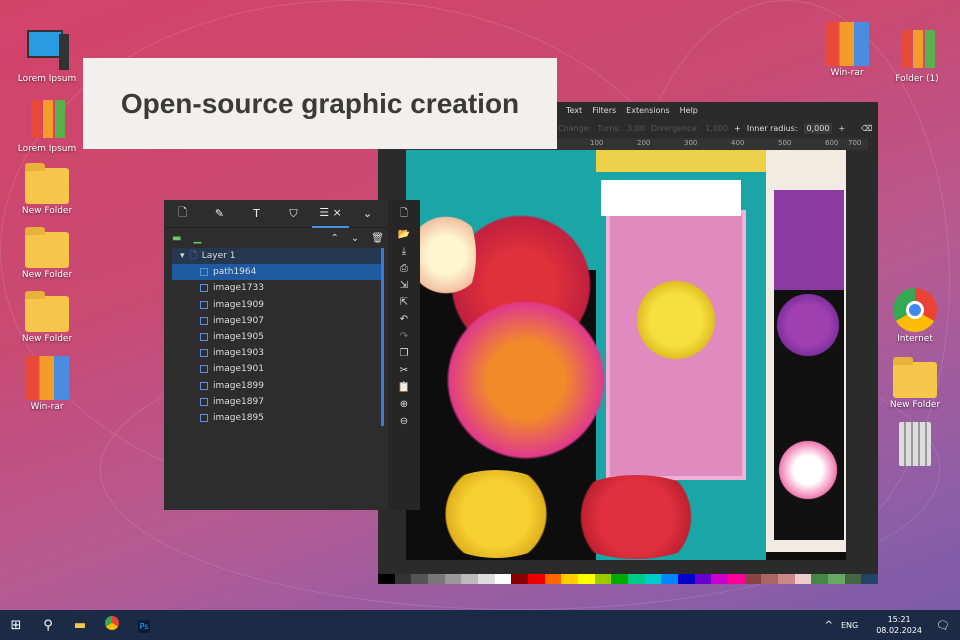 The width and height of the screenshot is (960, 640). What do you see at coordinates (278, 288) in the screenshot?
I see `object-row: image1733` at bounding box center [278, 288].